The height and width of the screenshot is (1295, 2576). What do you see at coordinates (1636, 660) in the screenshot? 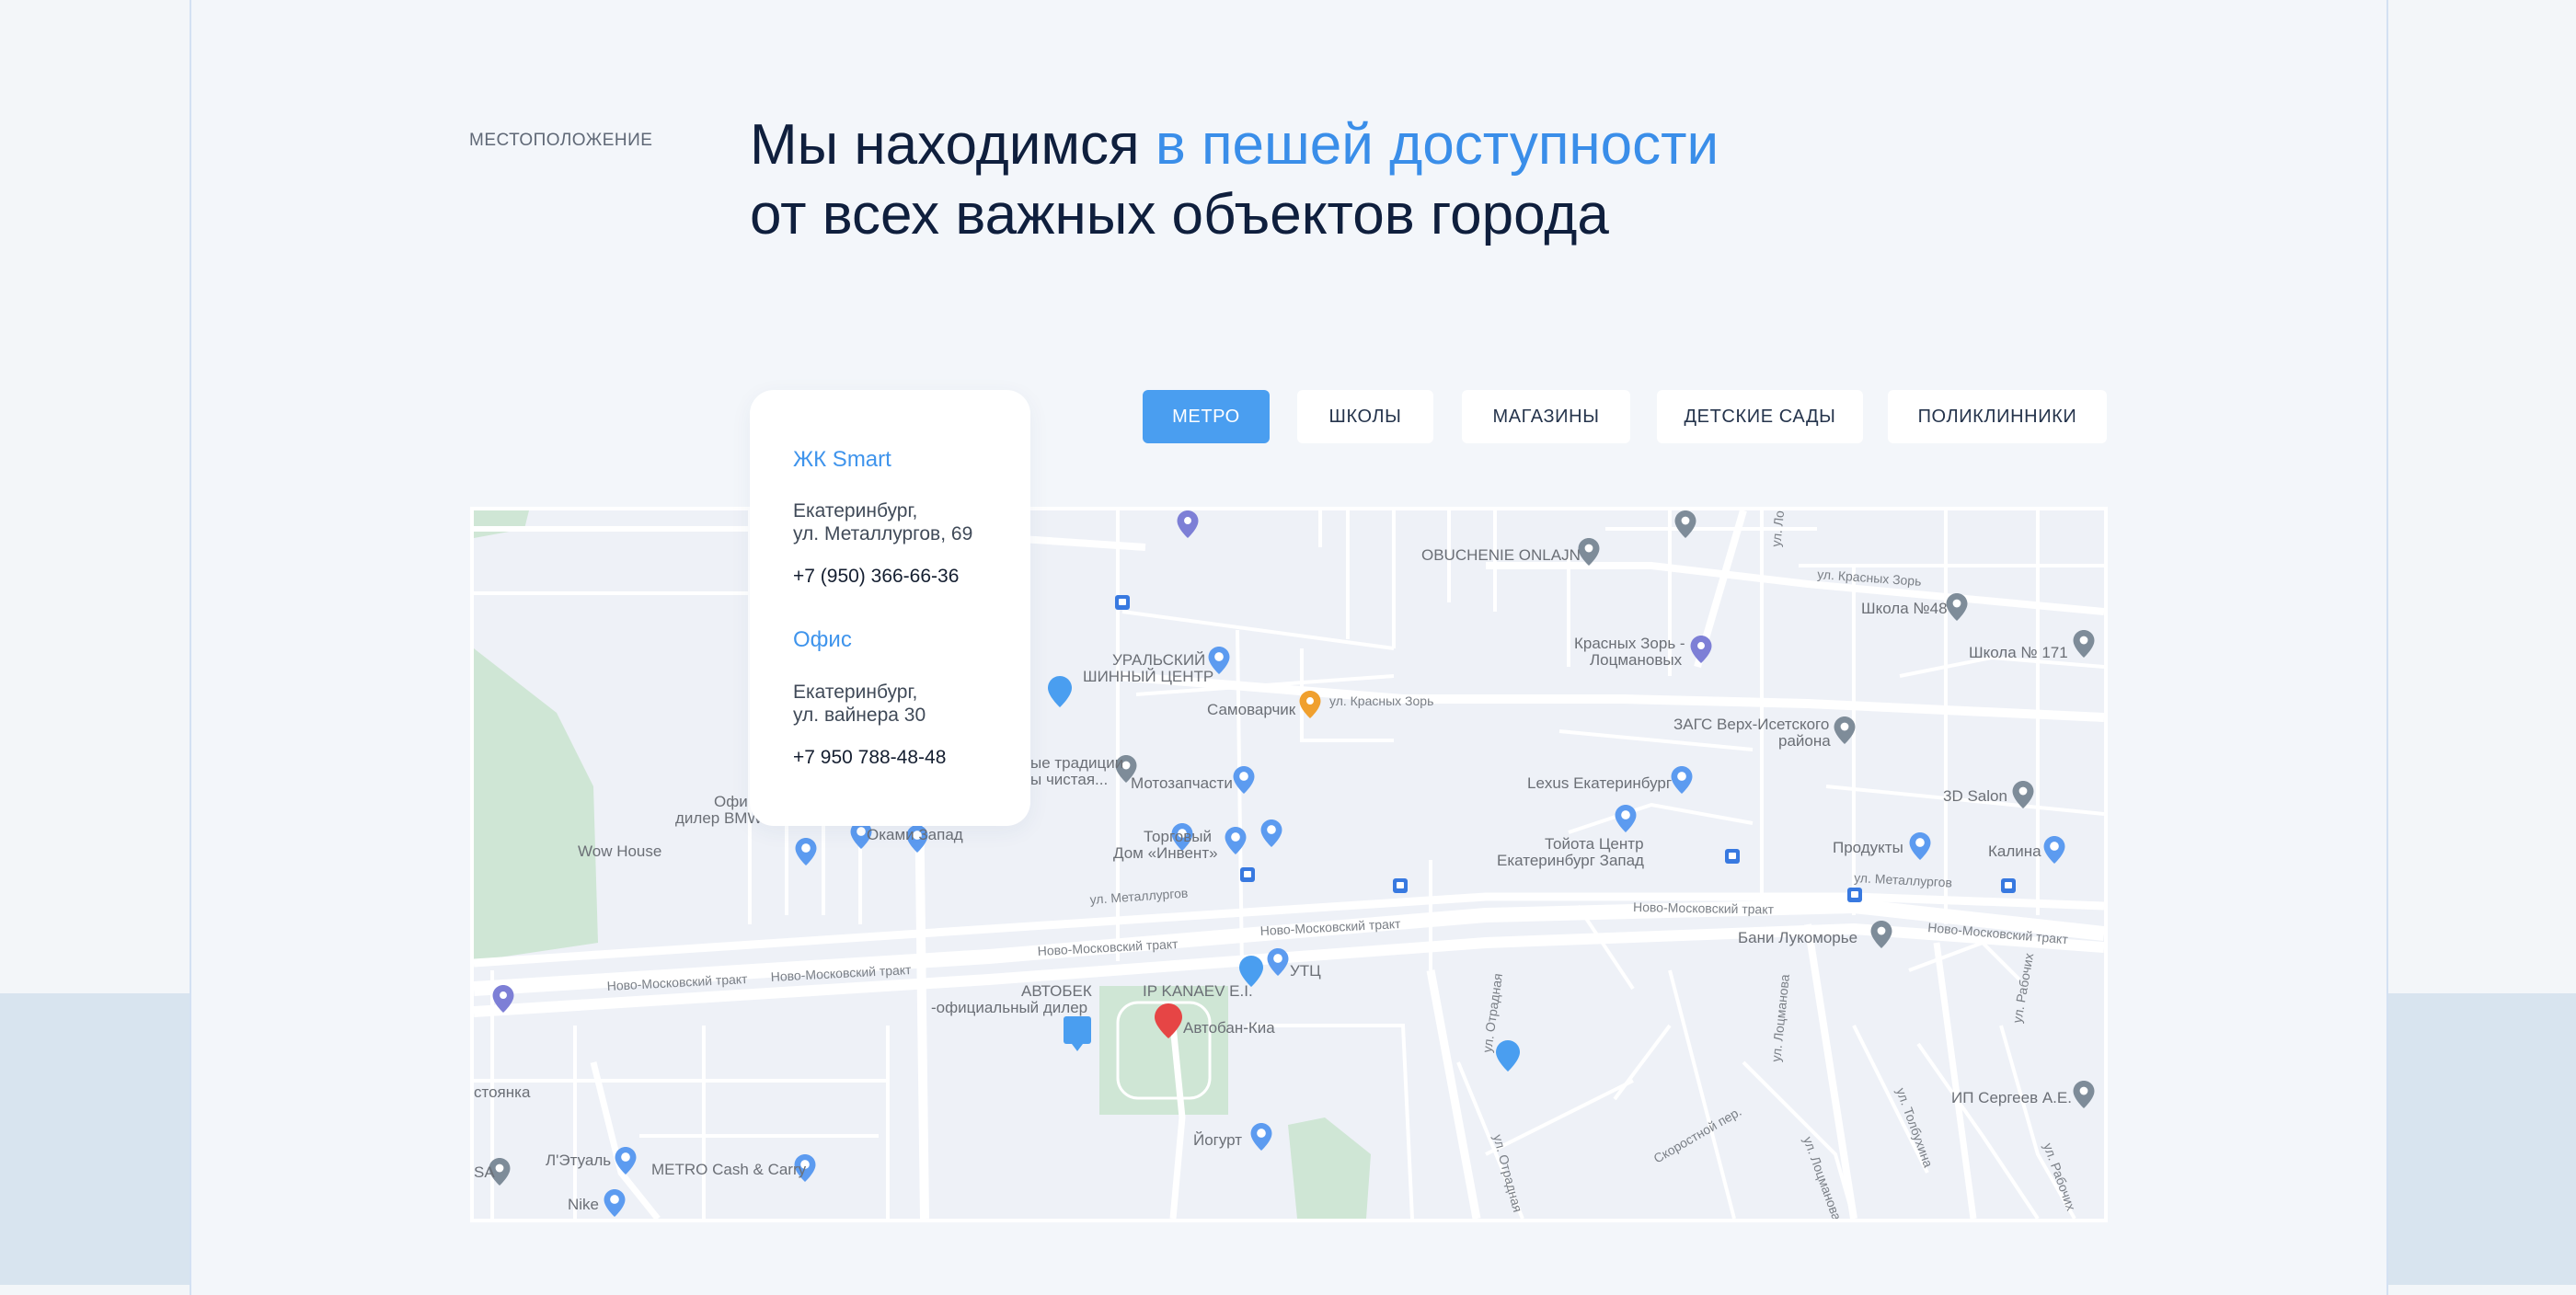
I see `svg-text: Лоцмановых` at bounding box center [1636, 660].